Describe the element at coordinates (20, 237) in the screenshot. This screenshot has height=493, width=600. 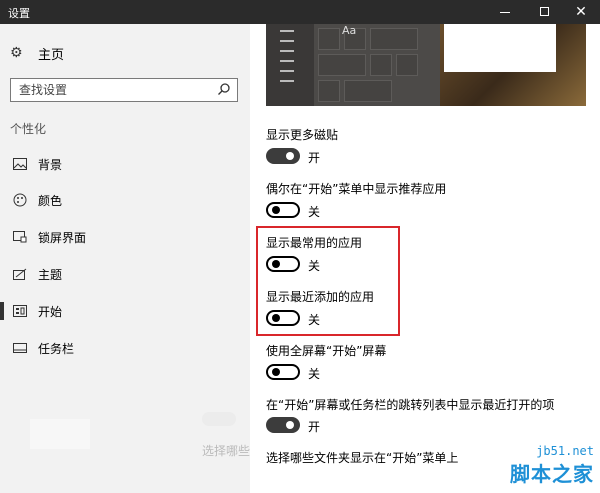
I see `lock-screen-icon` at that location.